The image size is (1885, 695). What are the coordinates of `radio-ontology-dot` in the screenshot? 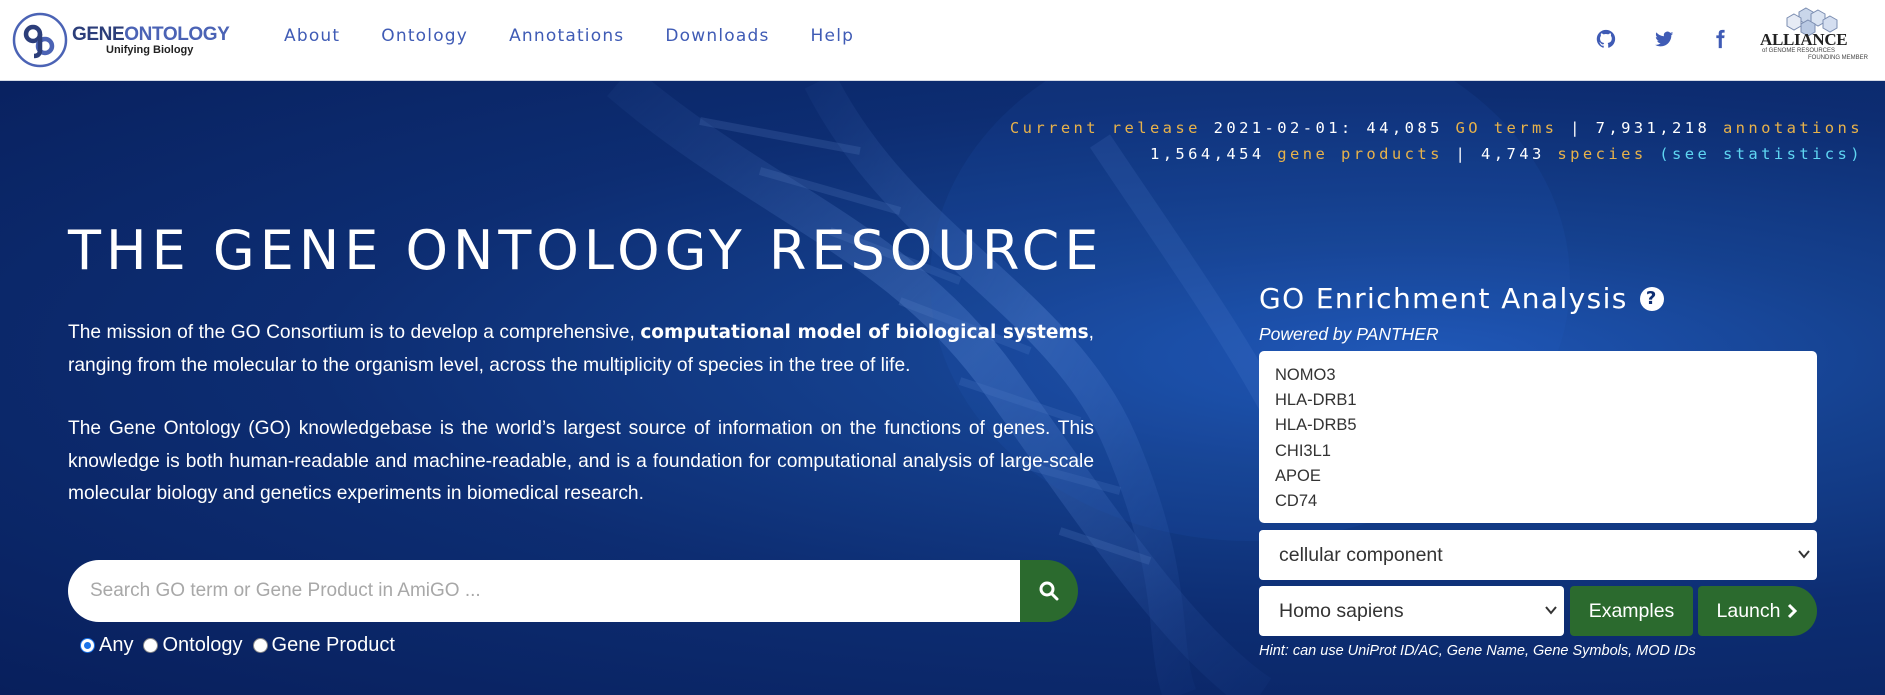 It's located at (151, 645).